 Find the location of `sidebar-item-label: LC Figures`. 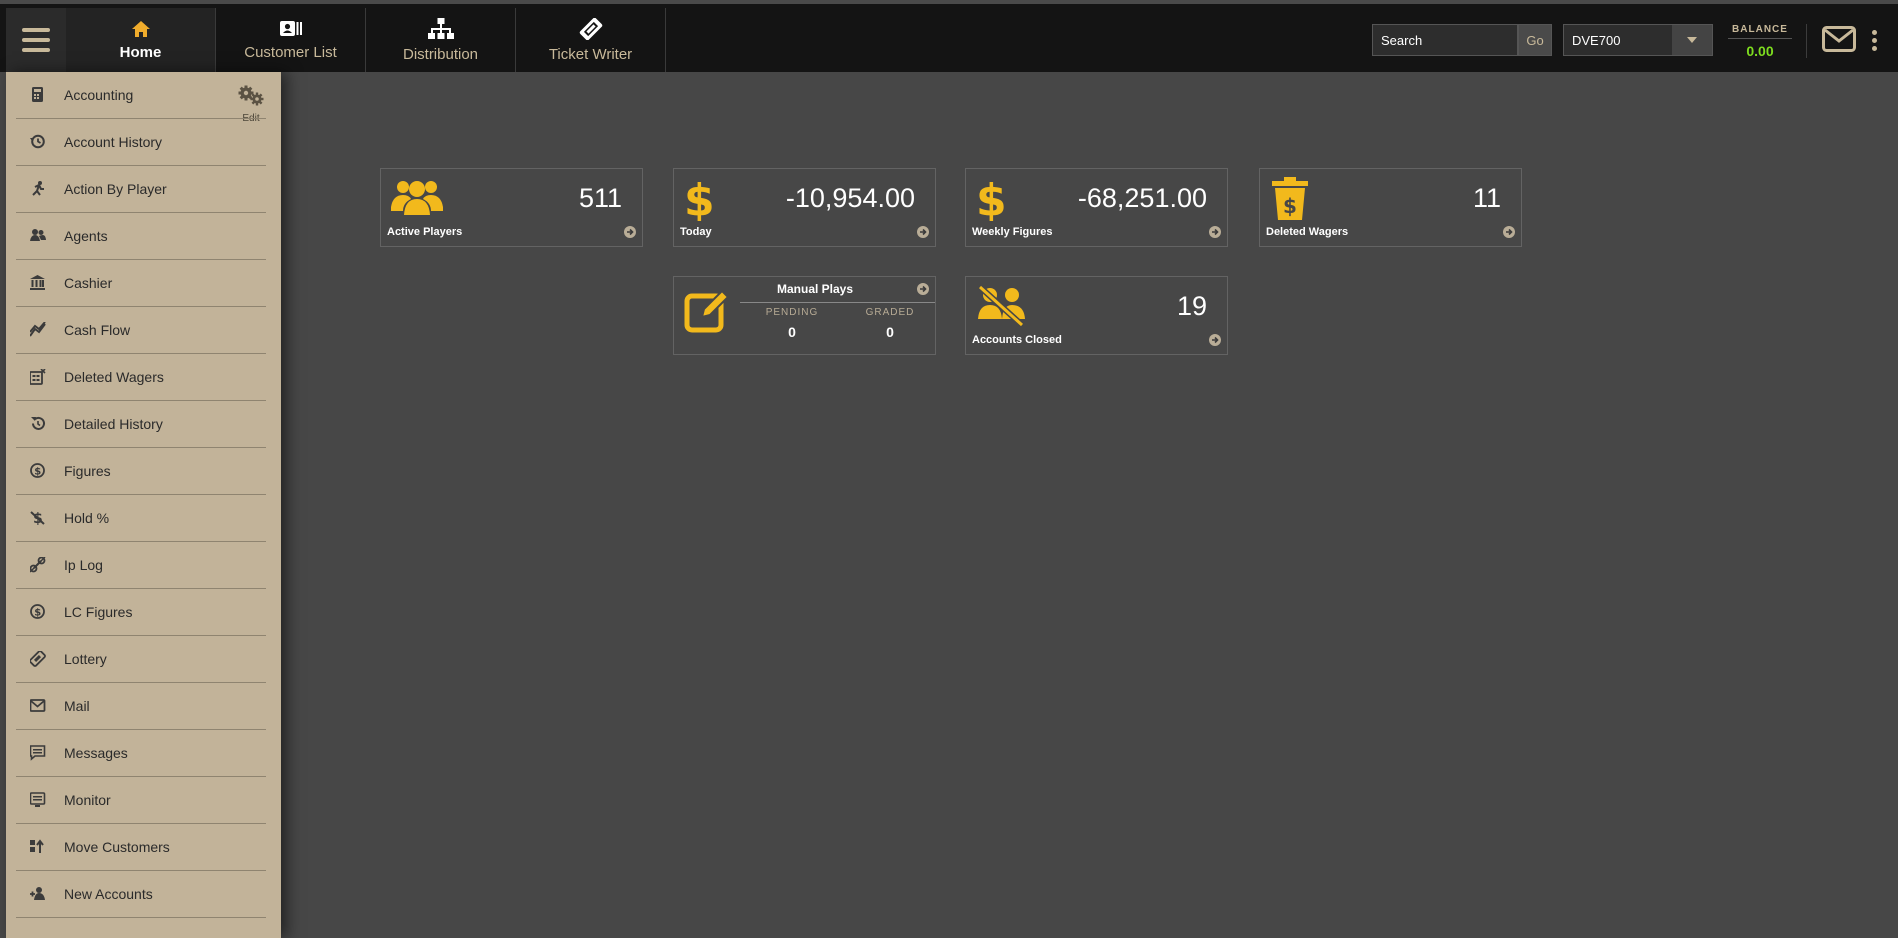

sidebar-item-label: LC Figures is located at coordinates (98, 612).